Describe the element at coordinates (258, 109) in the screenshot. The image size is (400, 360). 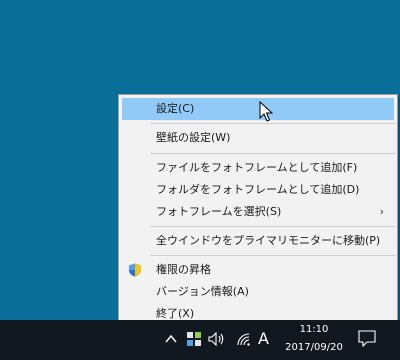
I see `menu-item-settings: 設定(C)` at that location.